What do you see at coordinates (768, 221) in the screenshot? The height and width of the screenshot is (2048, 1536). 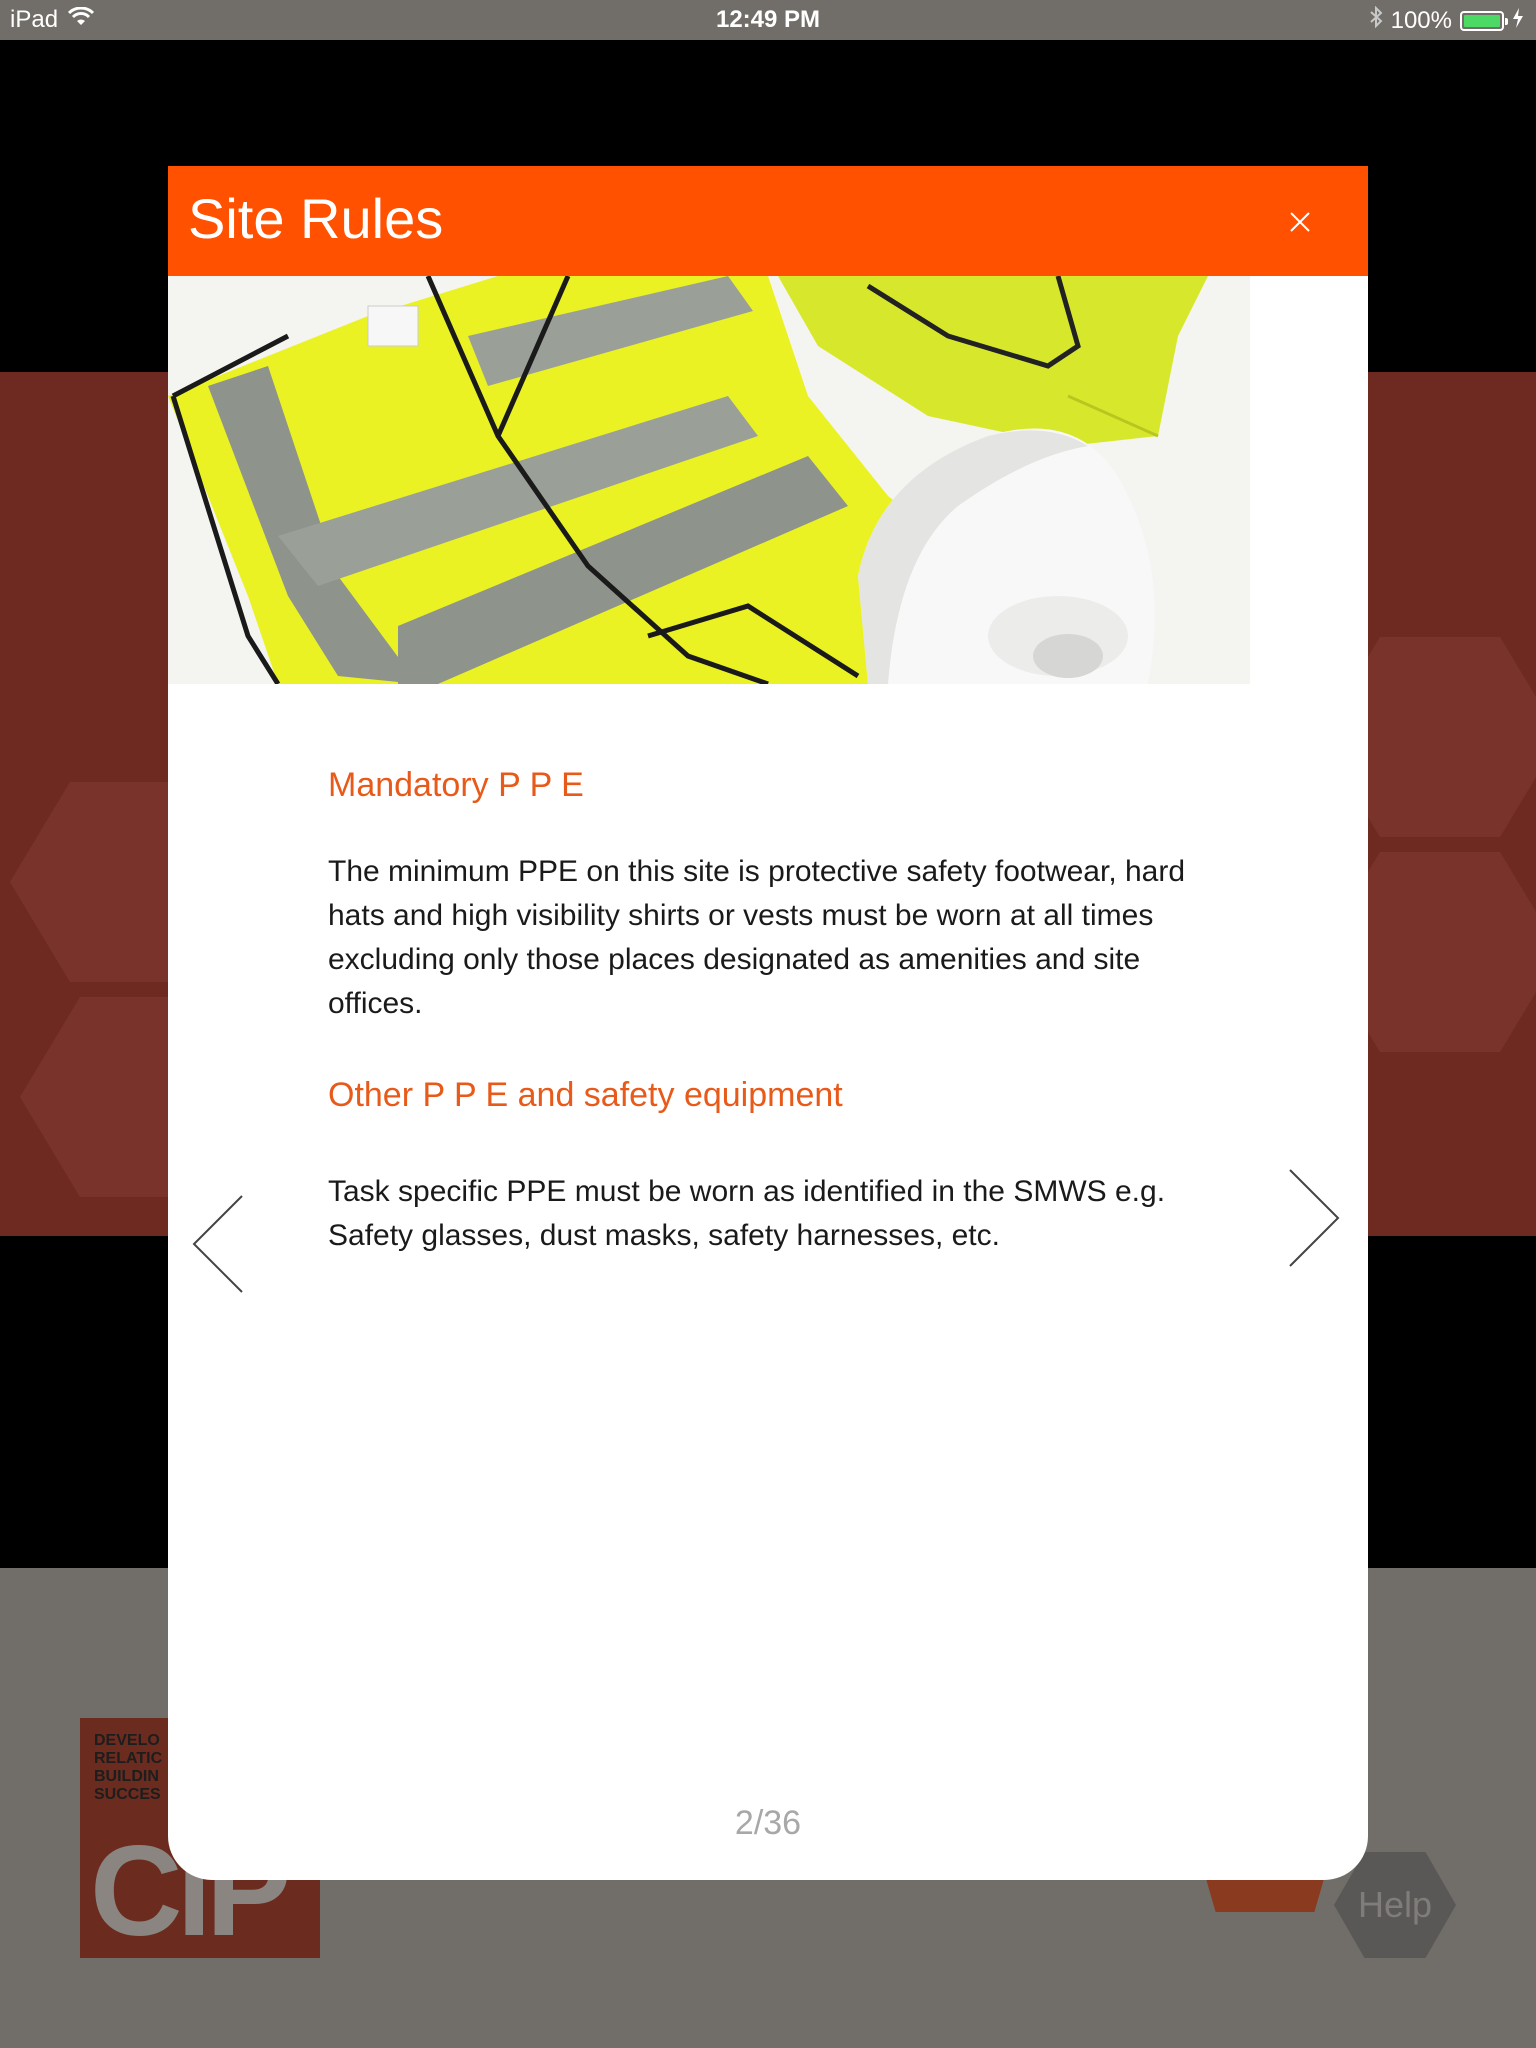 I see `modal-header: Site Rules` at bounding box center [768, 221].